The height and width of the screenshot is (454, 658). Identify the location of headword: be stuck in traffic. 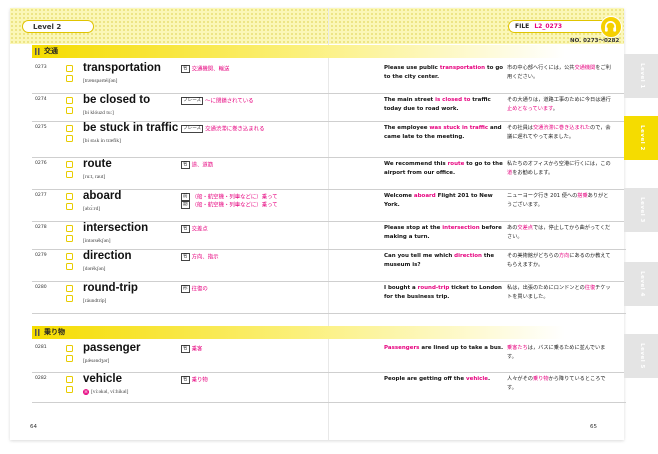
(131, 128).